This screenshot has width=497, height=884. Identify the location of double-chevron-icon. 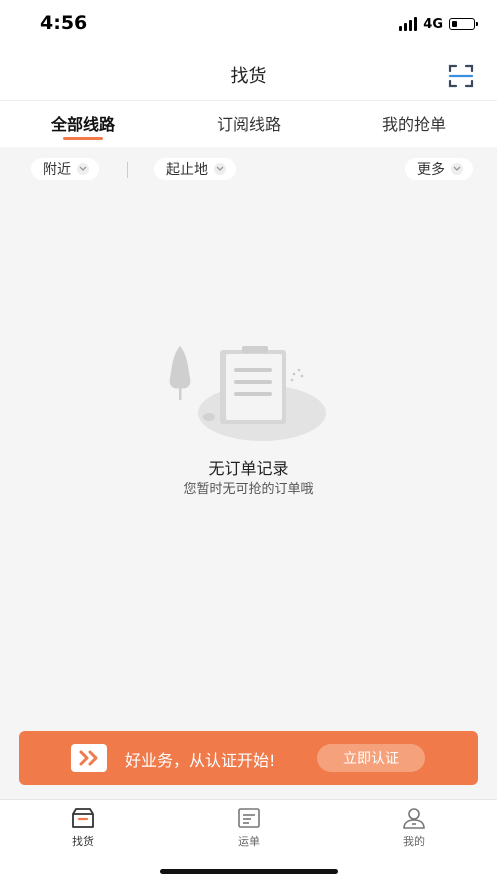
(89, 758).